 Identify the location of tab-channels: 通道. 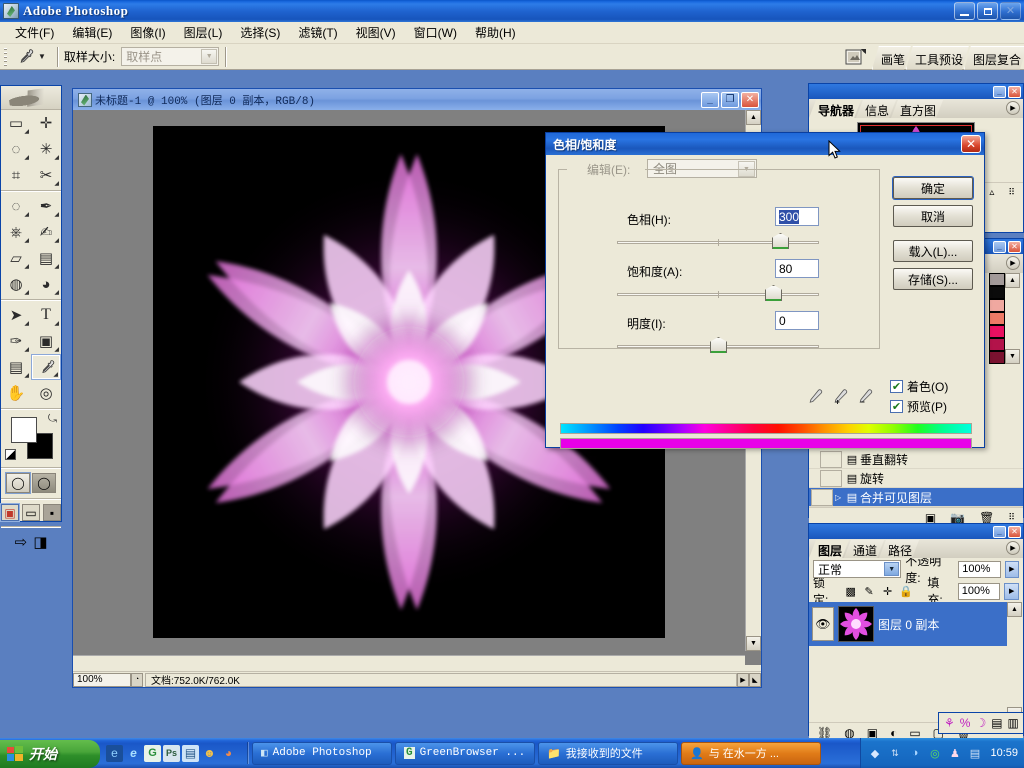
(864, 549).